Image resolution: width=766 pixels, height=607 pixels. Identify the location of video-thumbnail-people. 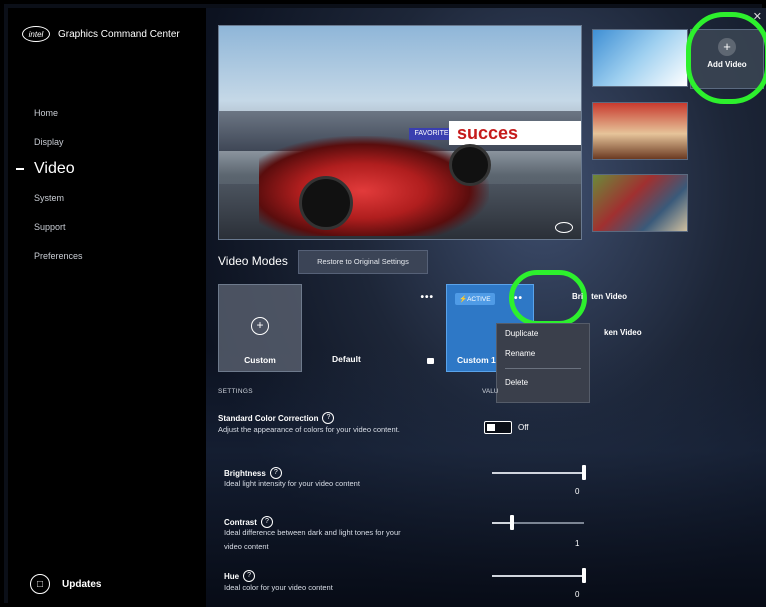
(640, 131).